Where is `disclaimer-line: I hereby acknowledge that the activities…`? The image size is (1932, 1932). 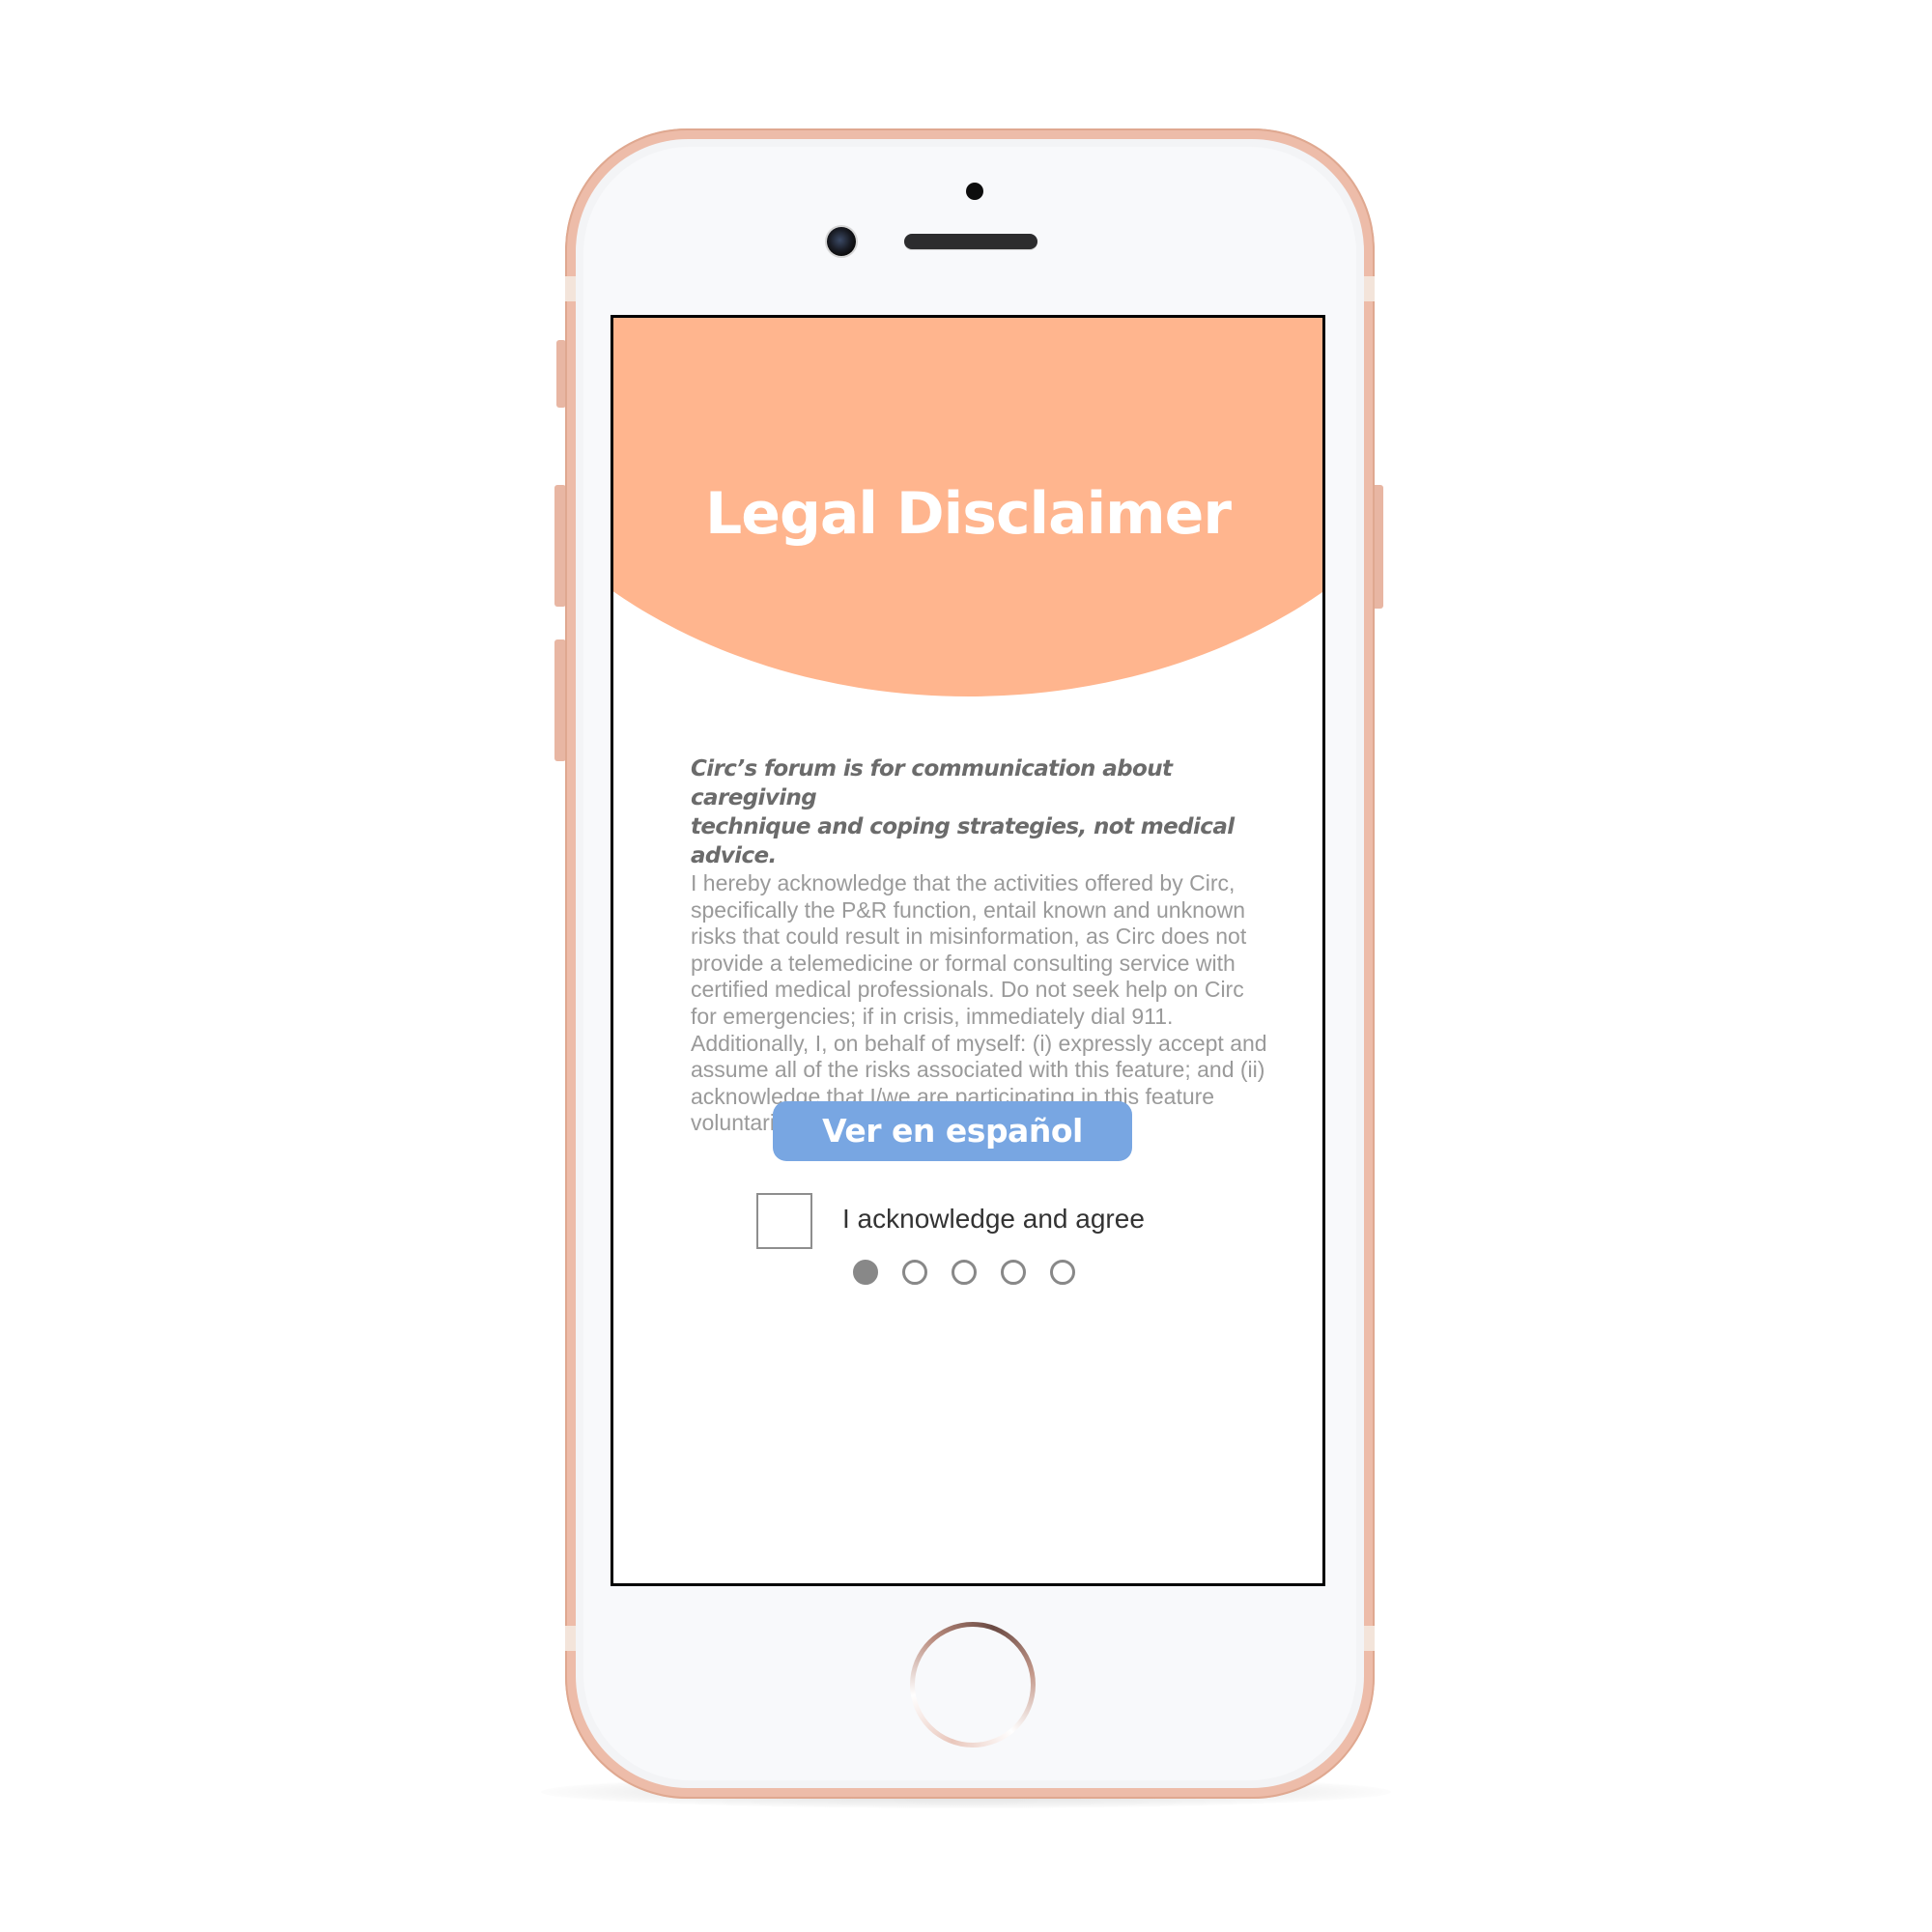 disclaimer-line: I hereby acknowledge that the activities… is located at coordinates (963, 882).